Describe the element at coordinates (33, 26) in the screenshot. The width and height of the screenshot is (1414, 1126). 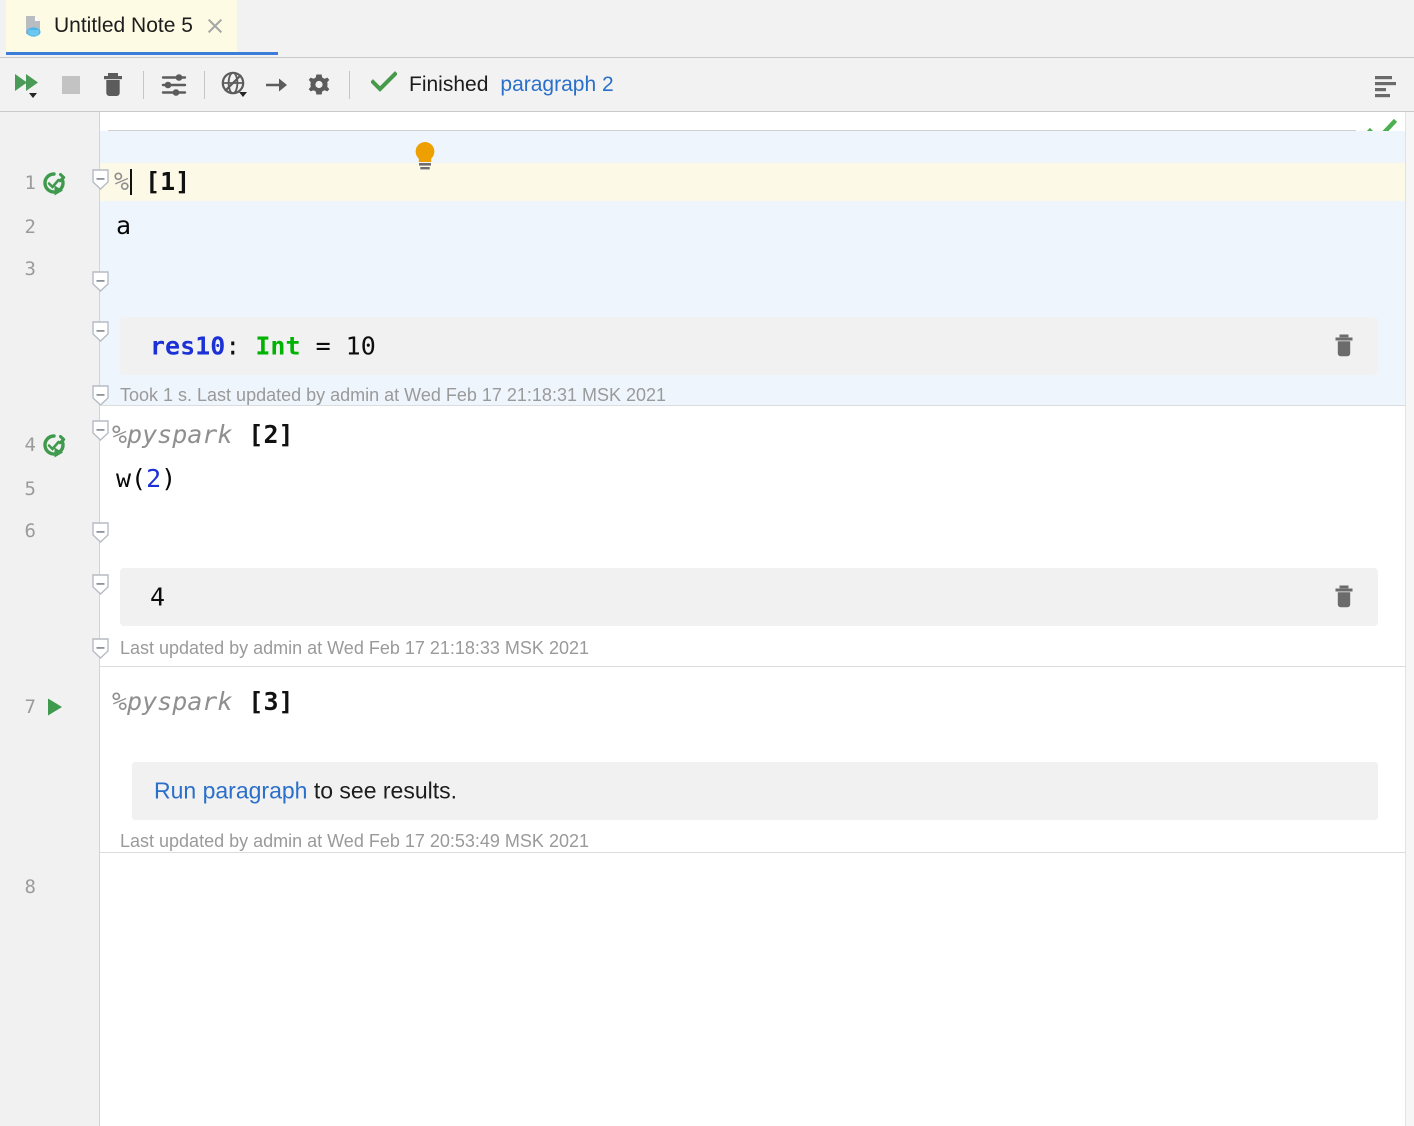
I see `note-icon` at that location.